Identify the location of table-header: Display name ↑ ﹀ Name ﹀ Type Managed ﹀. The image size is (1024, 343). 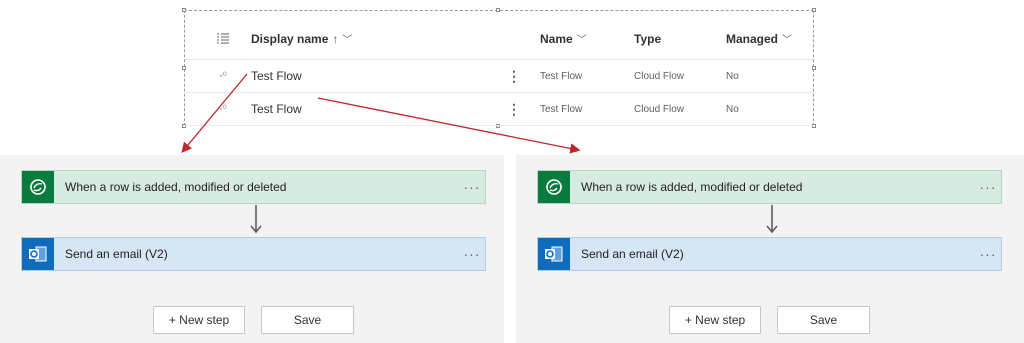
(499, 39).